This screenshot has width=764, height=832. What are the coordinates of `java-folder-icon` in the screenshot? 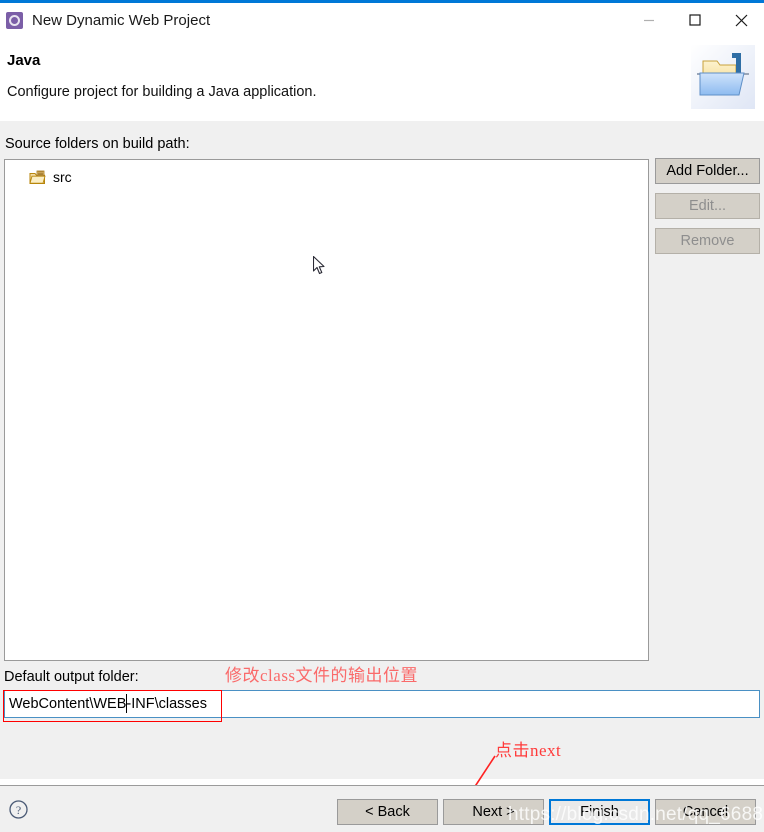 It's located at (723, 77).